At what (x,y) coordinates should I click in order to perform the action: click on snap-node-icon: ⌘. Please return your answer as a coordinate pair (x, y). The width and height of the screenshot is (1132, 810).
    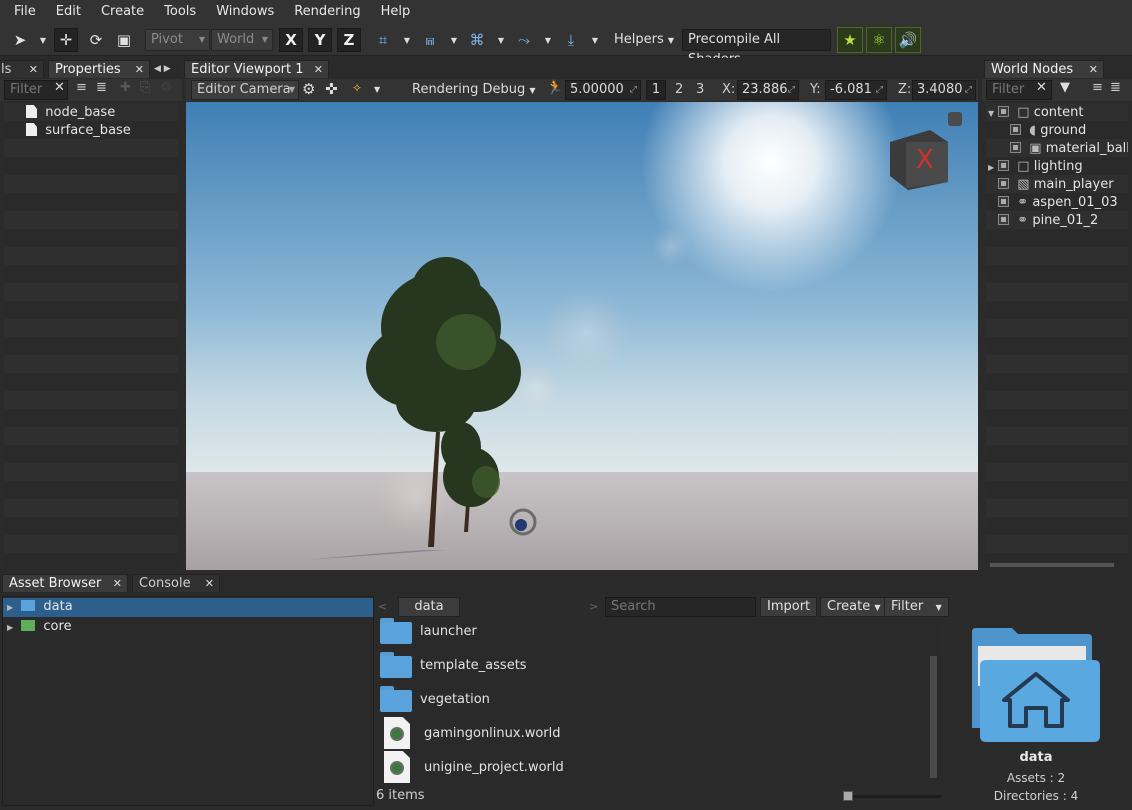
    Looking at the image, I should click on (477, 40).